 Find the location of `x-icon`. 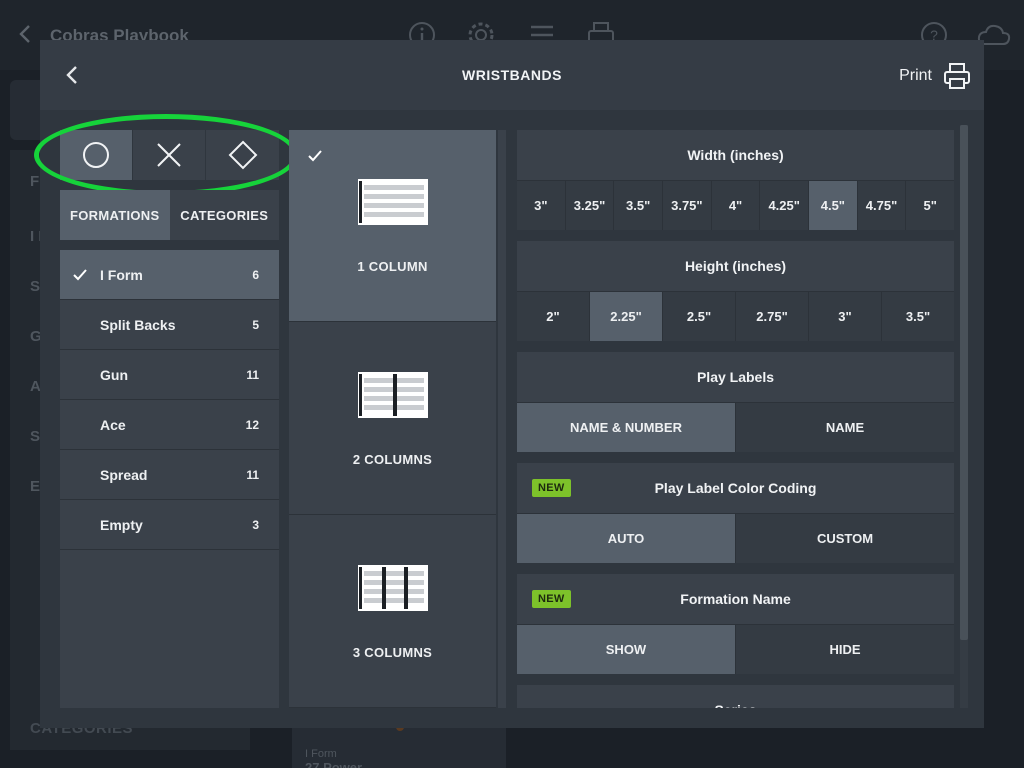

x-icon is located at coordinates (169, 155).